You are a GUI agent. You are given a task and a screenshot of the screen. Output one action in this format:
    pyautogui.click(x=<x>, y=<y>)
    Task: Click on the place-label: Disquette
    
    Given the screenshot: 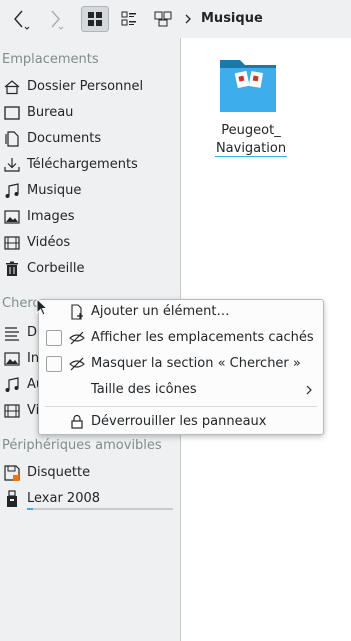 What is the action you would take?
    pyautogui.click(x=59, y=472)
    